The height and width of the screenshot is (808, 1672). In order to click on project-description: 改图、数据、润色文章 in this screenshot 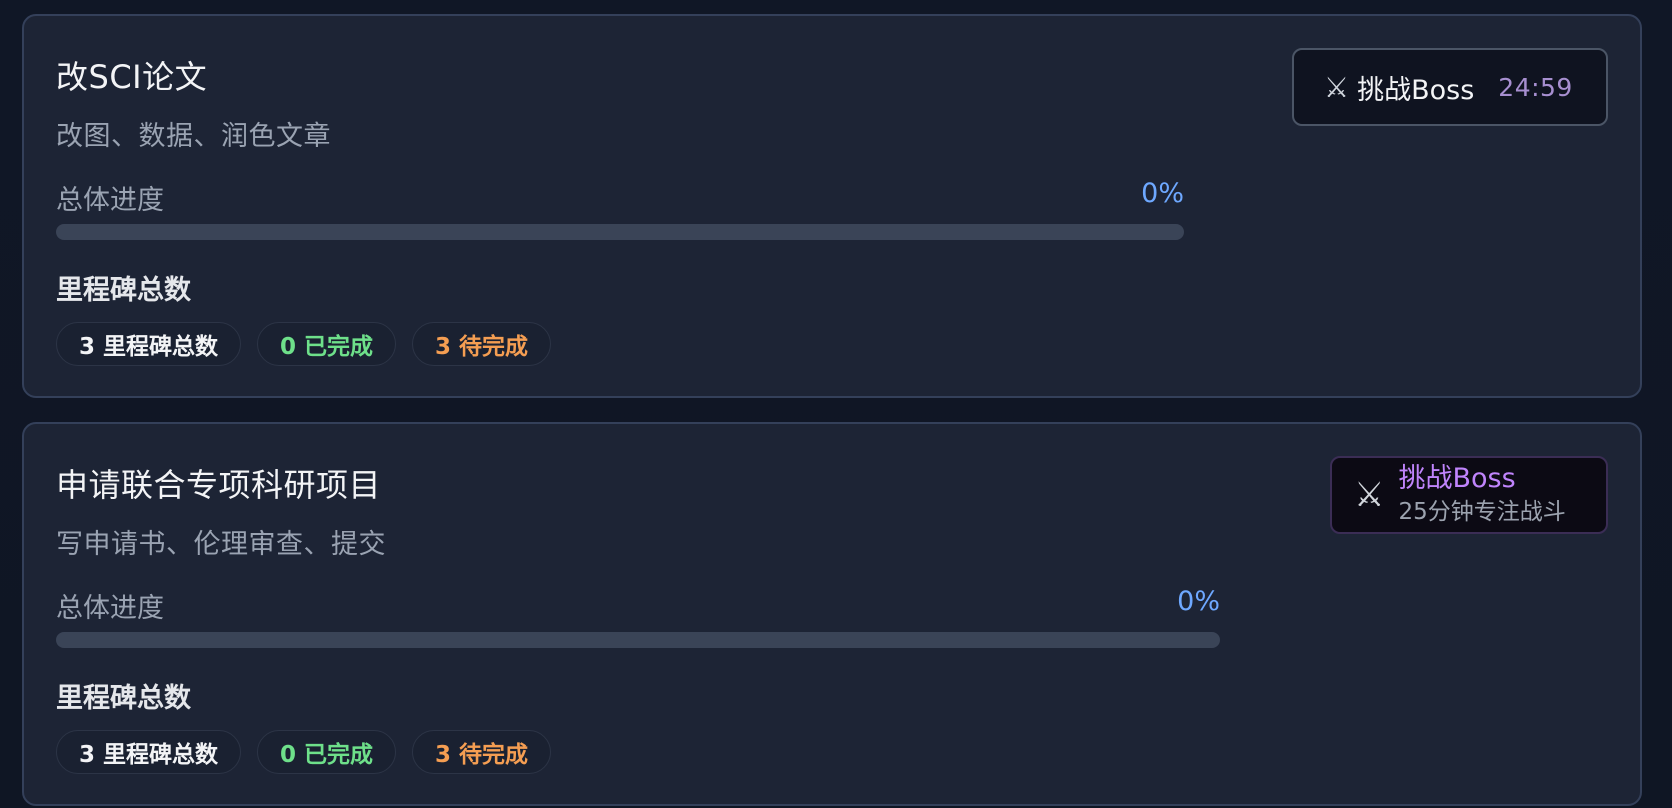, I will do `click(193, 136)`.